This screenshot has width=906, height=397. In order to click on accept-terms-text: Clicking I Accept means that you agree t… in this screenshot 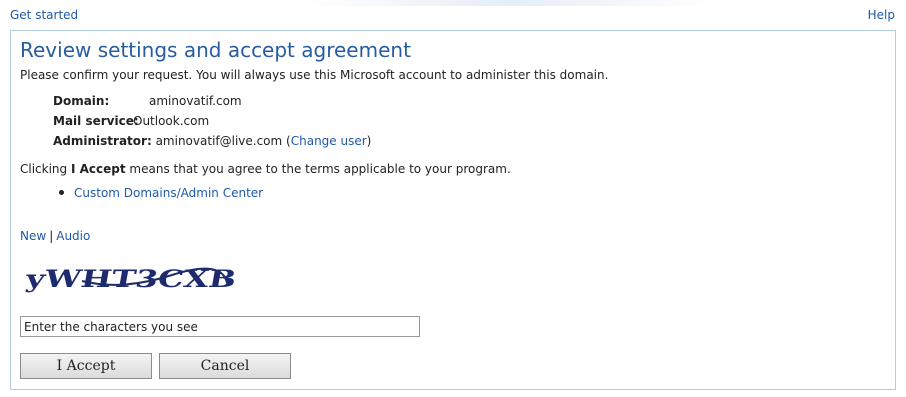, I will do `click(265, 169)`.